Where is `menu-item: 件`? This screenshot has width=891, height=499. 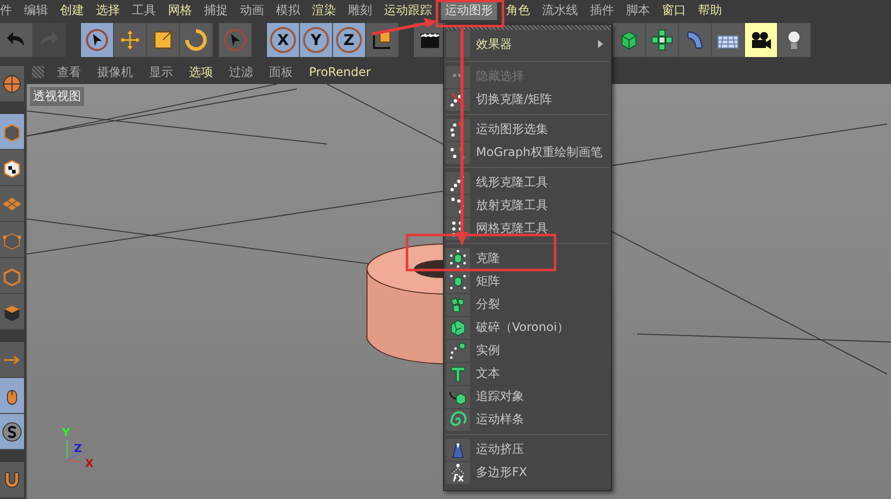
menu-item: 件 is located at coordinates (7, 10).